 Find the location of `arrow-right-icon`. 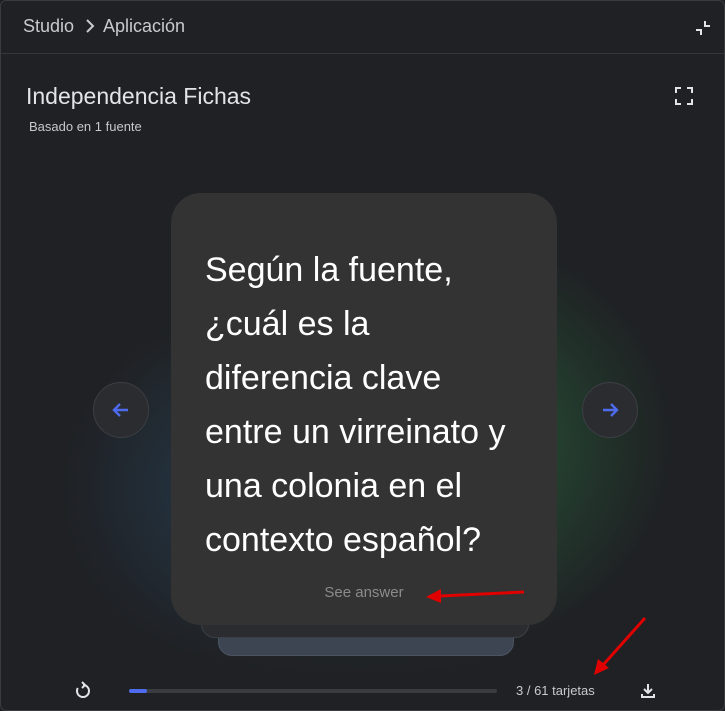

arrow-right-icon is located at coordinates (611, 410).